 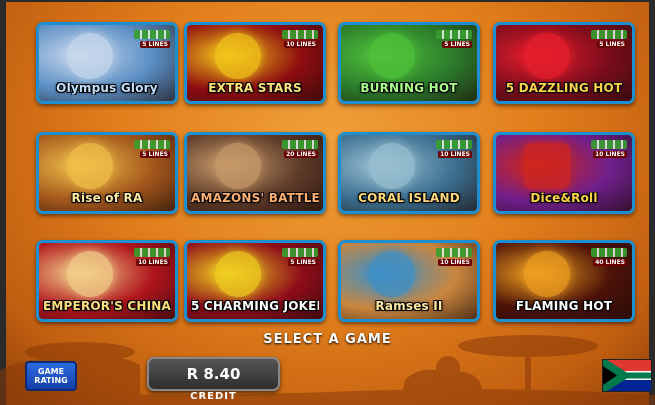 I want to click on game-tile: 5 LINES Rise of RA, so click(x=107, y=173).